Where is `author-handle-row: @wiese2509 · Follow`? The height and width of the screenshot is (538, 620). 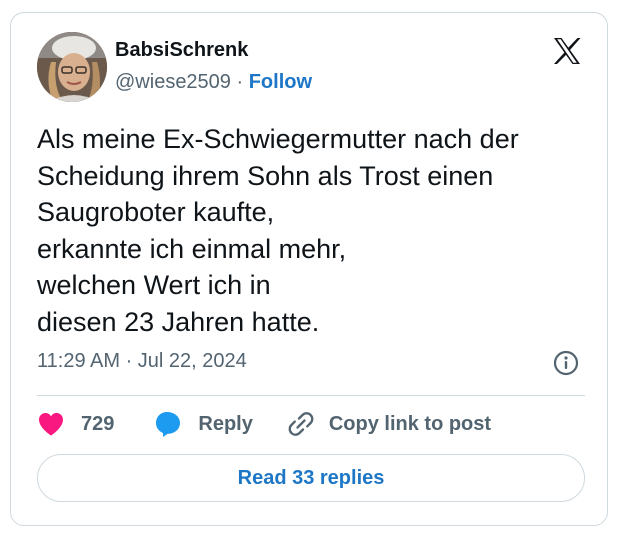
author-handle-row: @wiese2509 · Follow is located at coordinates (213, 82).